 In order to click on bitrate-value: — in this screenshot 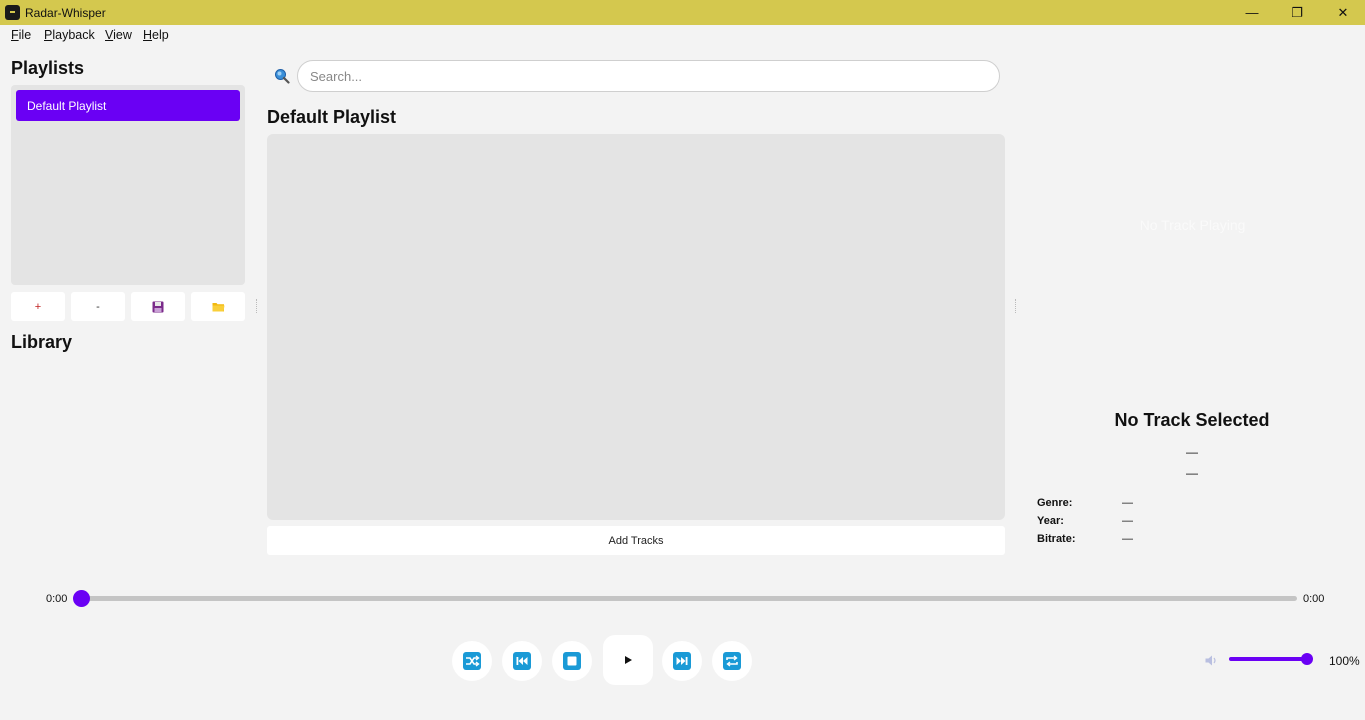, I will do `click(1127, 539)`.